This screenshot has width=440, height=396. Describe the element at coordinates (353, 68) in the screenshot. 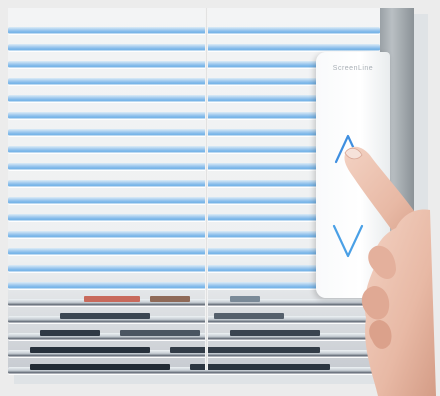

I see `brand-label: ScreenLine` at that location.